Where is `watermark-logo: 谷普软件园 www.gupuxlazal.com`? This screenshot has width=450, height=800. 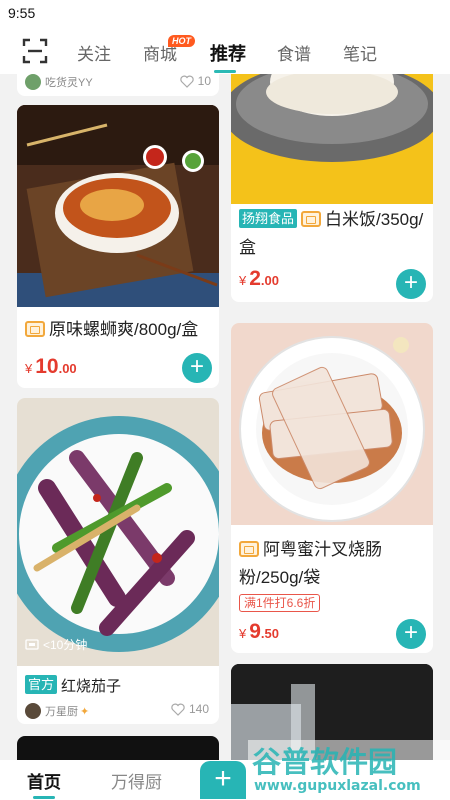 watermark-logo: 谷普软件园 www.gupuxlazal.com is located at coordinates (349, 767).